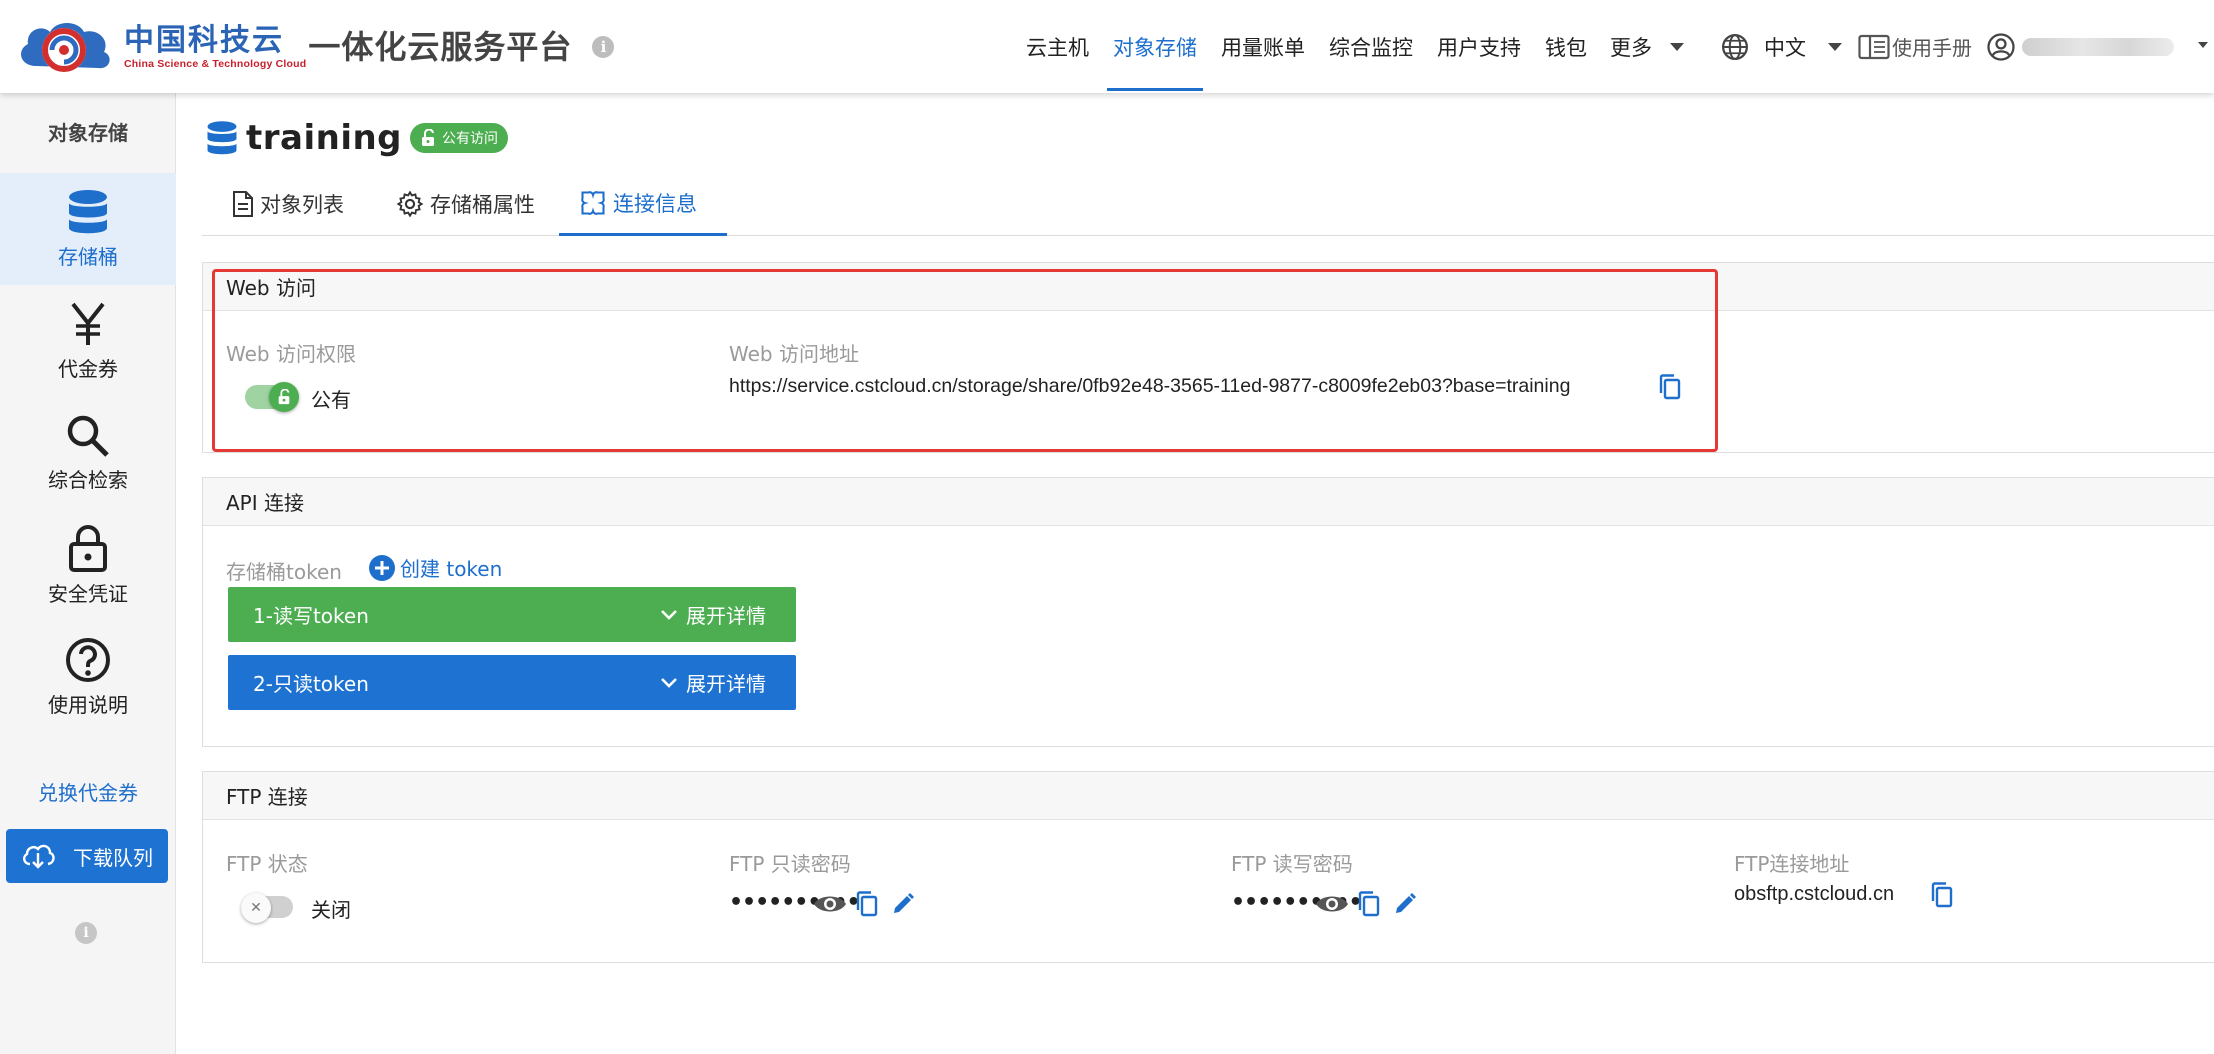 Image resolution: width=2214 pixels, height=1054 pixels. I want to click on token-row-readonly: 2-只读token 展开详情, so click(512, 682).